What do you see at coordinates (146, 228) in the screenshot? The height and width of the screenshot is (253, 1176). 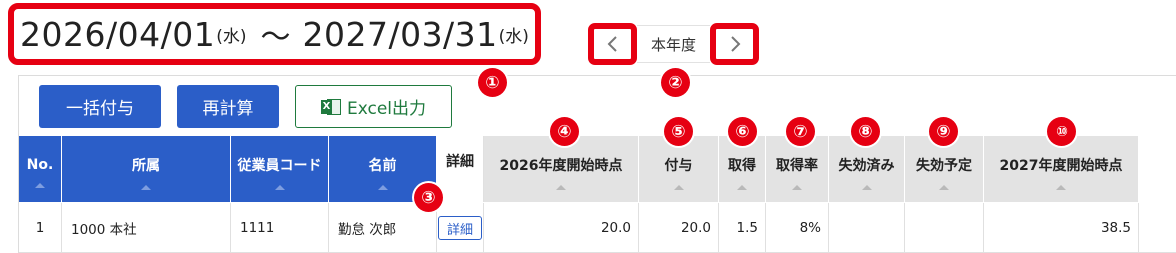 I see `cell-dept: 1000 本社` at bounding box center [146, 228].